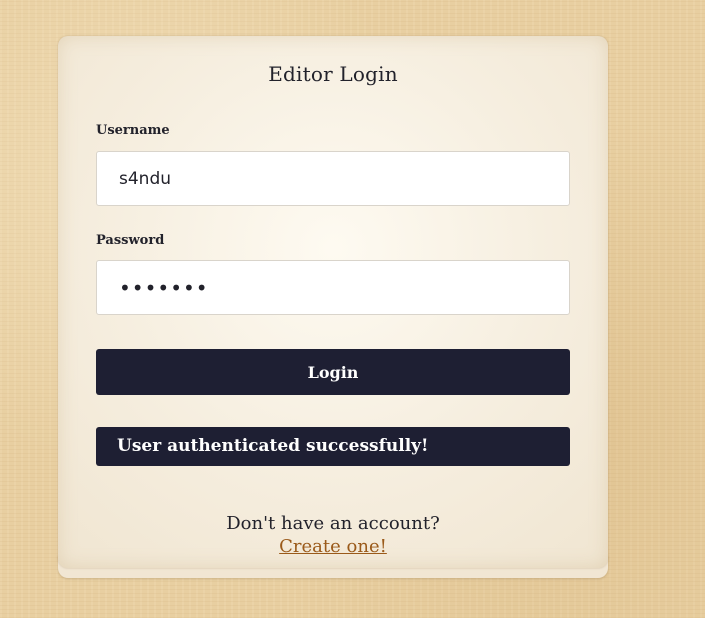  I want to click on username-input, so click(333, 178).